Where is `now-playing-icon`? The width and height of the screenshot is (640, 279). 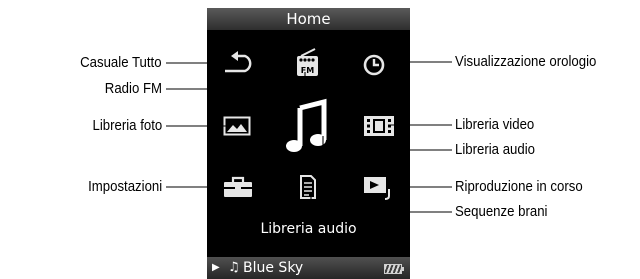 now-playing-icon is located at coordinates (380, 188).